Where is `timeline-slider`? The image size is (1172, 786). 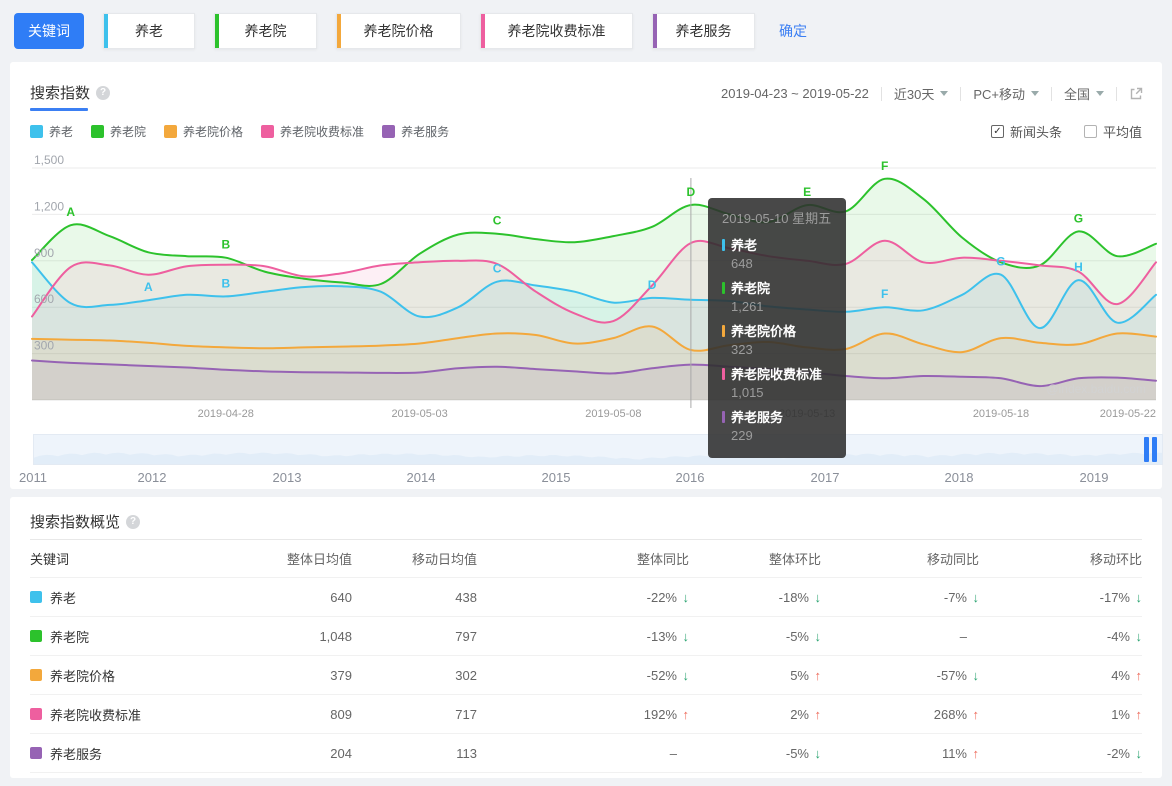 timeline-slider is located at coordinates (598, 449).